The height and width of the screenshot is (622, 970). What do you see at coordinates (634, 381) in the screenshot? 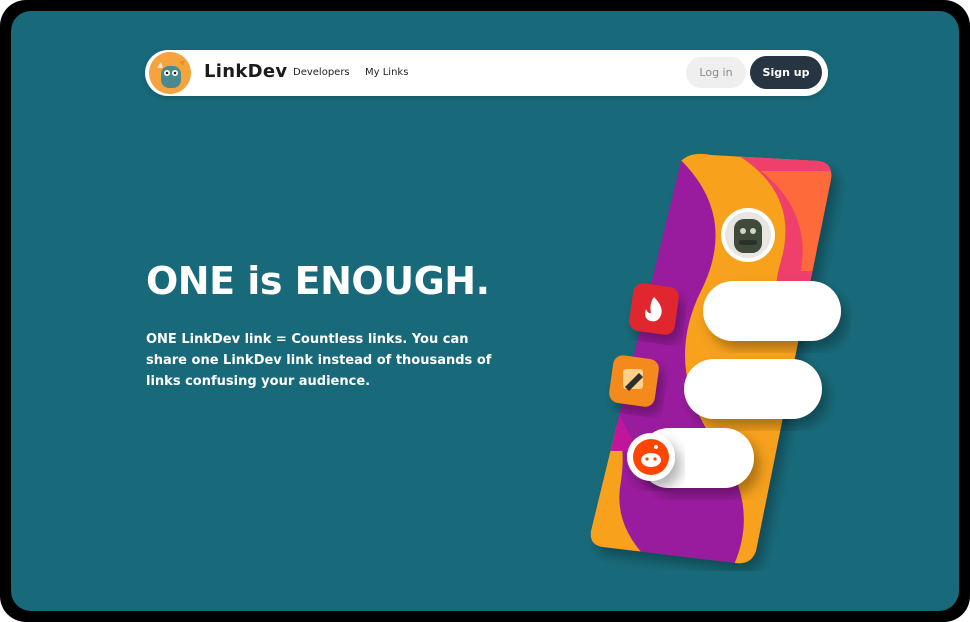
I see `pencil-note-icon` at bounding box center [634, 381].